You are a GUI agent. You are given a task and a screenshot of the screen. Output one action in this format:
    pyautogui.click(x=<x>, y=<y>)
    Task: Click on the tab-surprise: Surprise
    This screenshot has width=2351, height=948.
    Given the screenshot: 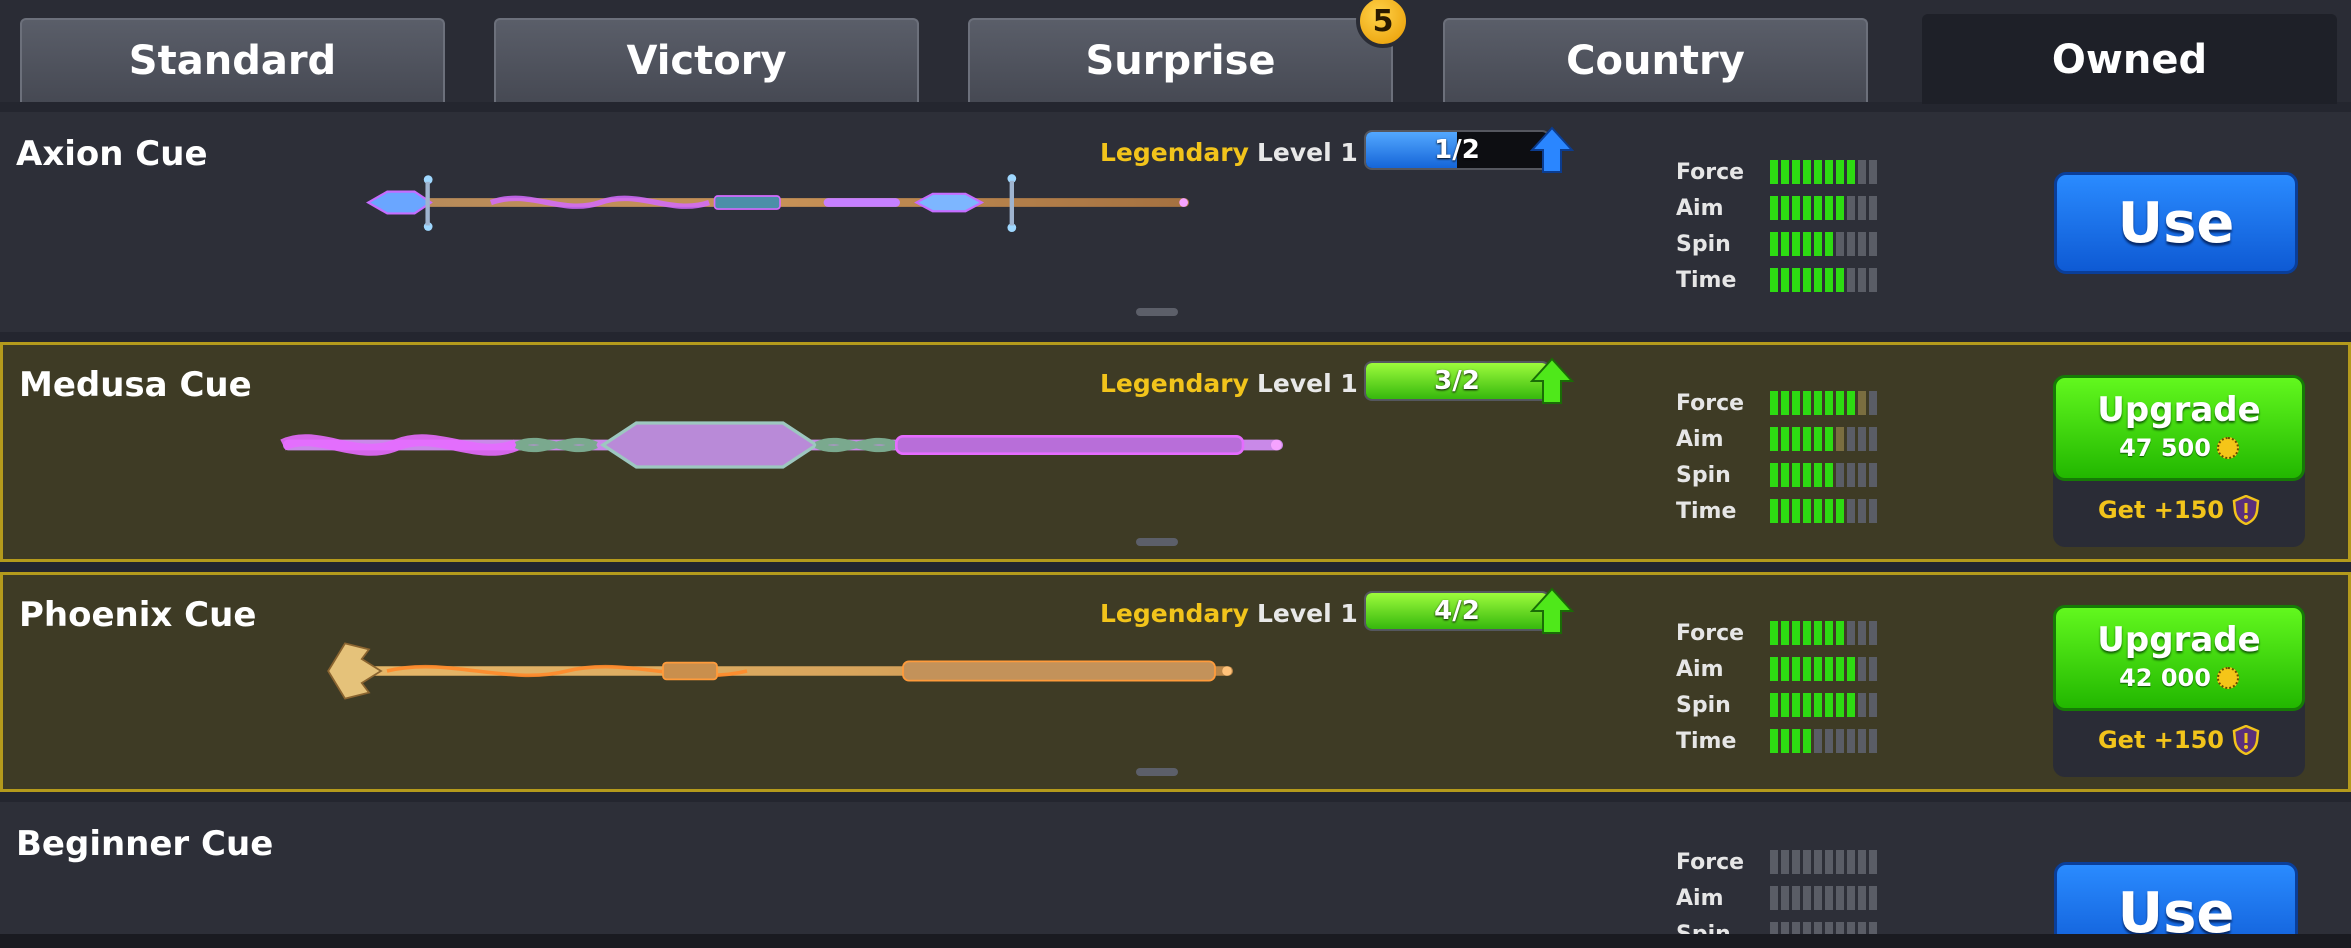 What is the action you would take?
    pyautogui.click(x=1180, y=60)
    